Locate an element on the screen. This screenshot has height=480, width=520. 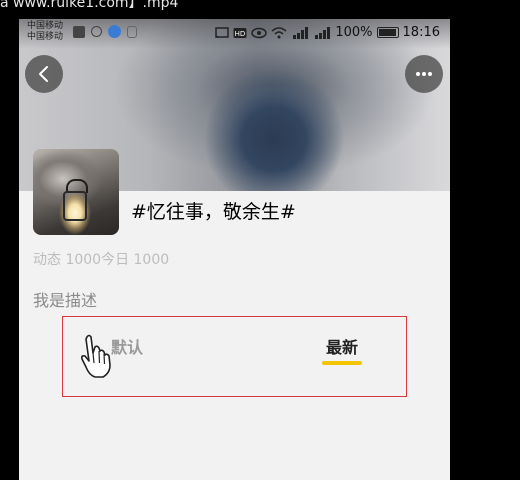
more-button is located at coordinates (424, 74).